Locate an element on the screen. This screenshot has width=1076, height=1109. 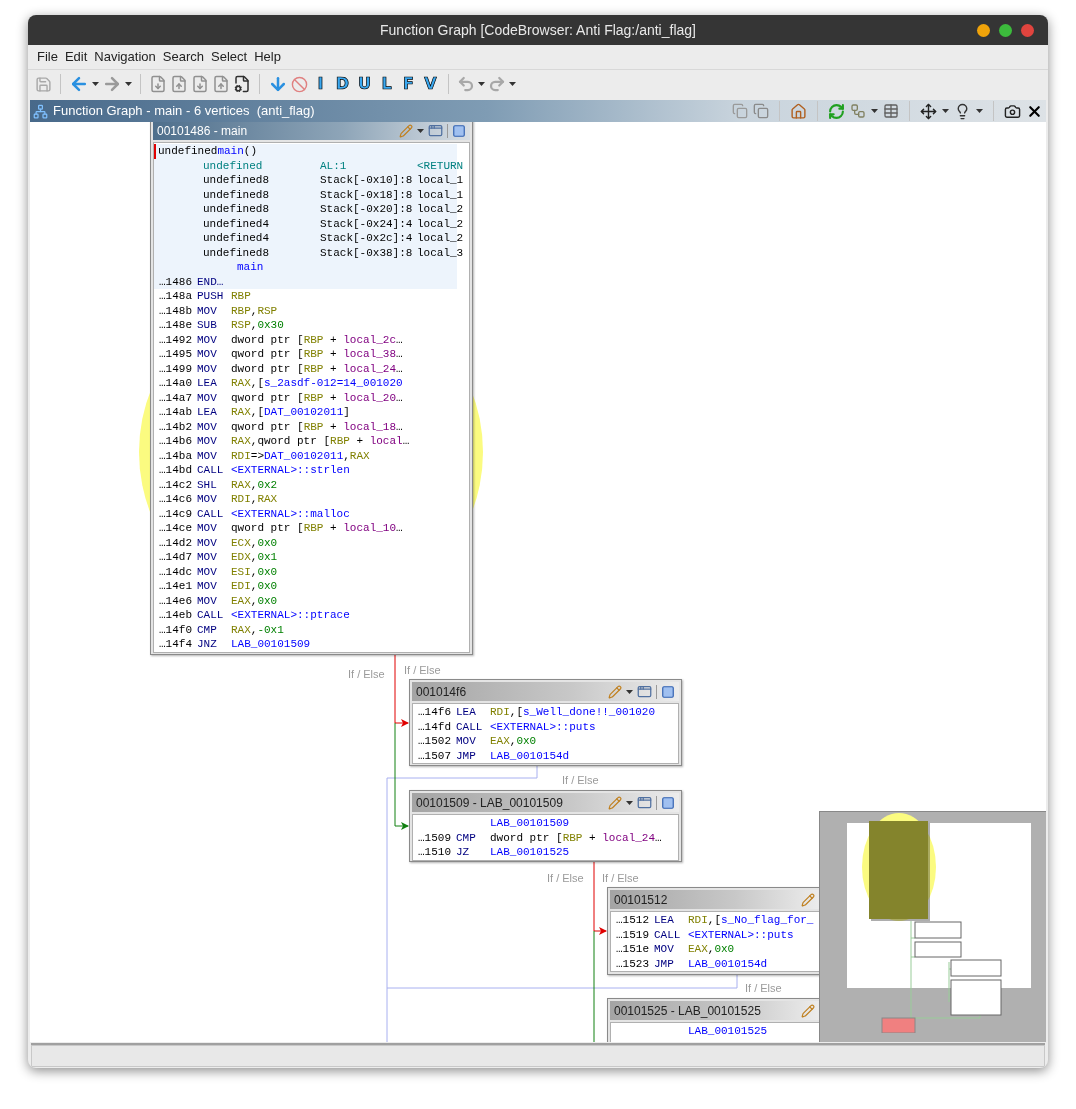
maximize-button is located at coordinates (1005, 30).